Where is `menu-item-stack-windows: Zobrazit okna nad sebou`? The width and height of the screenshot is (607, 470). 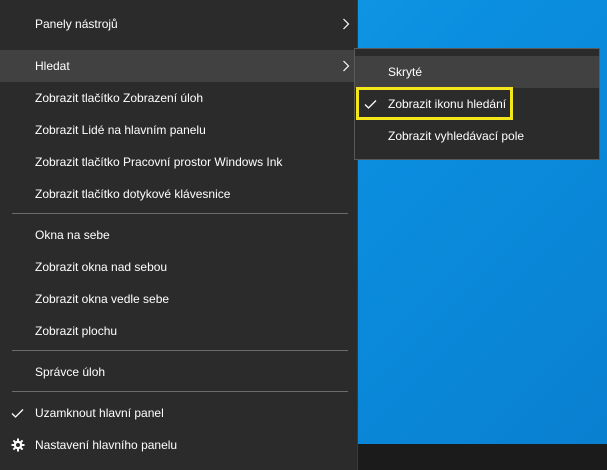 menu-item-stack-windows: Zobrazit okna nad sebou is located at coordinates (179, 267).